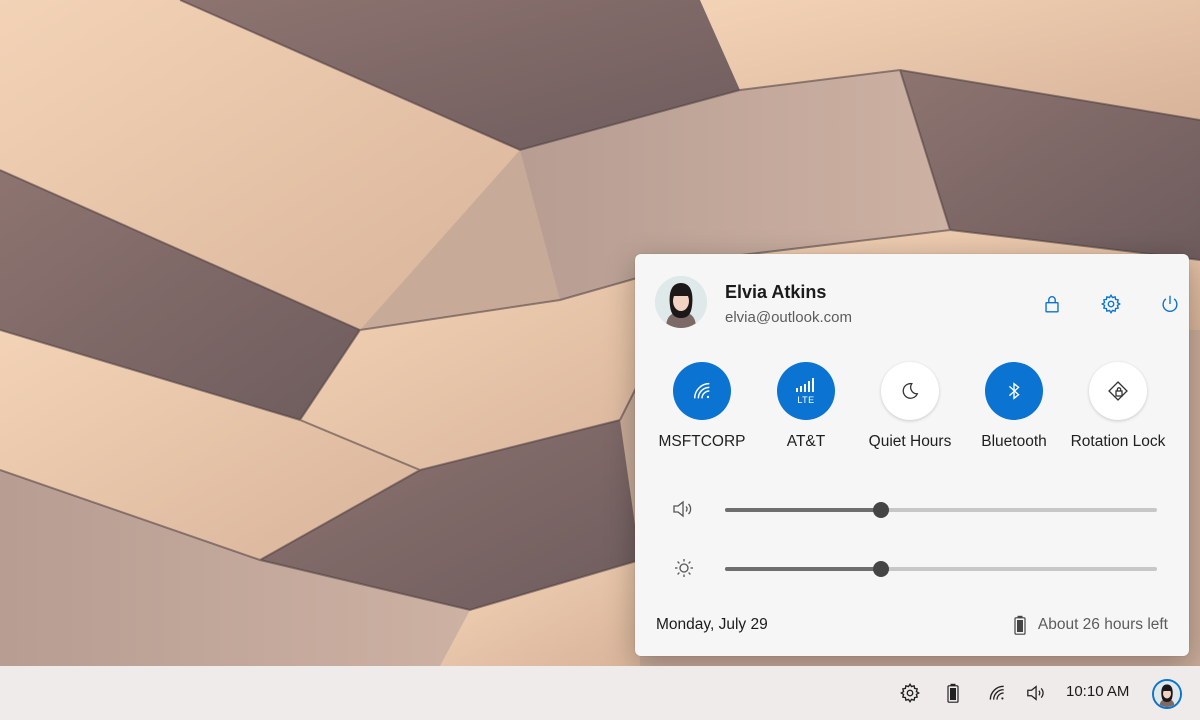  I want to click on quick-action-cellular: LTE AT&T, so click(806, 406).